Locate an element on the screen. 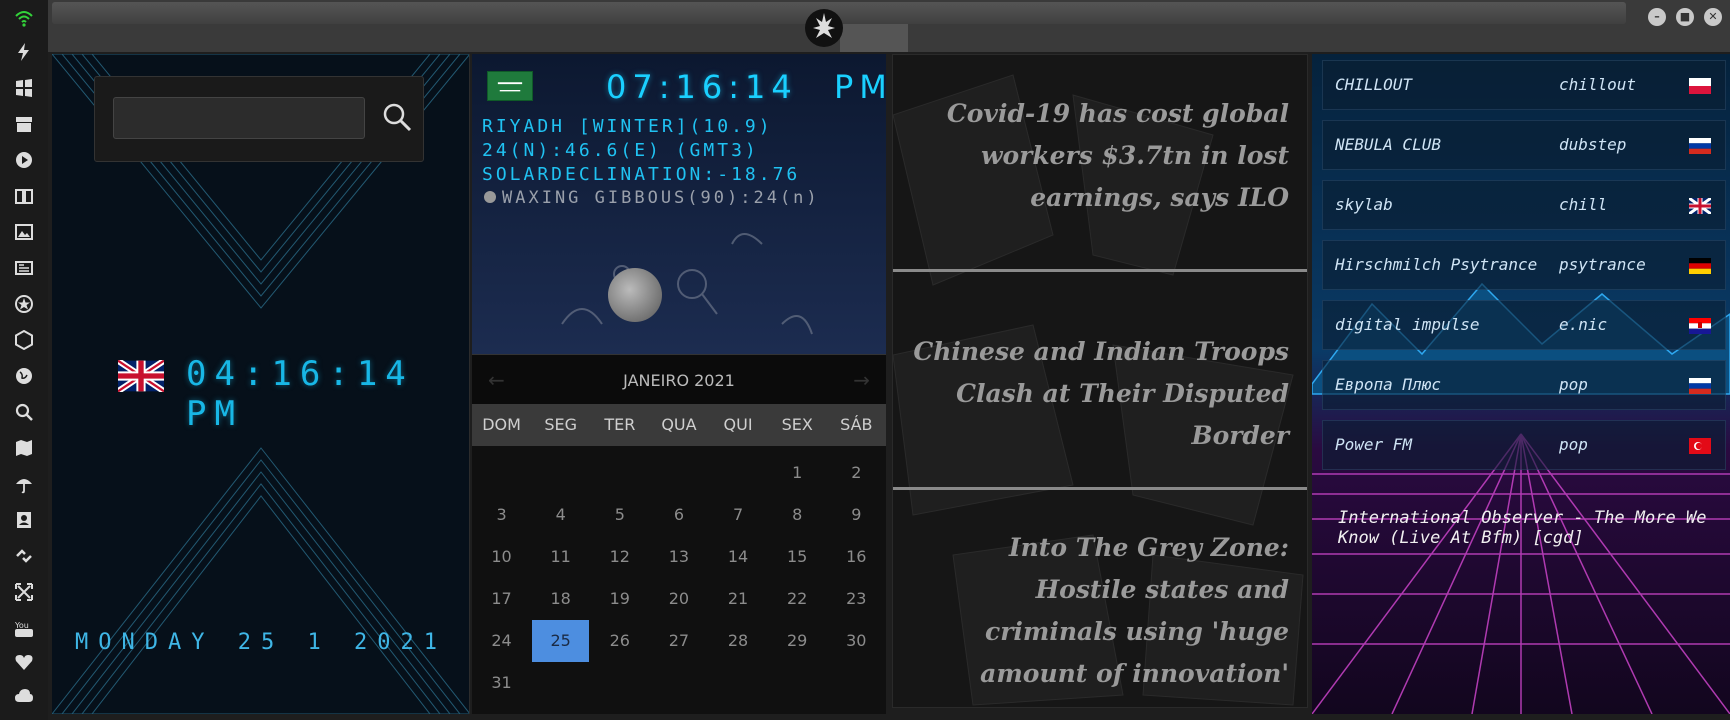 This screenshot has width=1730, height=720. umbrella-icon is located at coordinates (24, 484).